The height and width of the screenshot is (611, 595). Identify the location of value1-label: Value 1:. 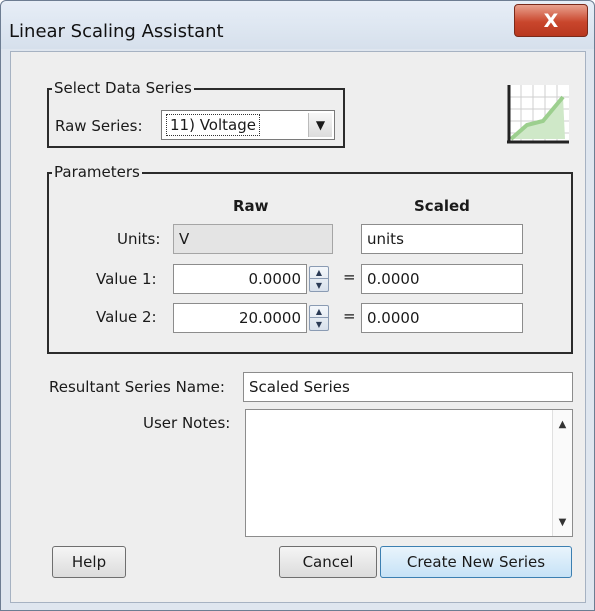
(126, 279).